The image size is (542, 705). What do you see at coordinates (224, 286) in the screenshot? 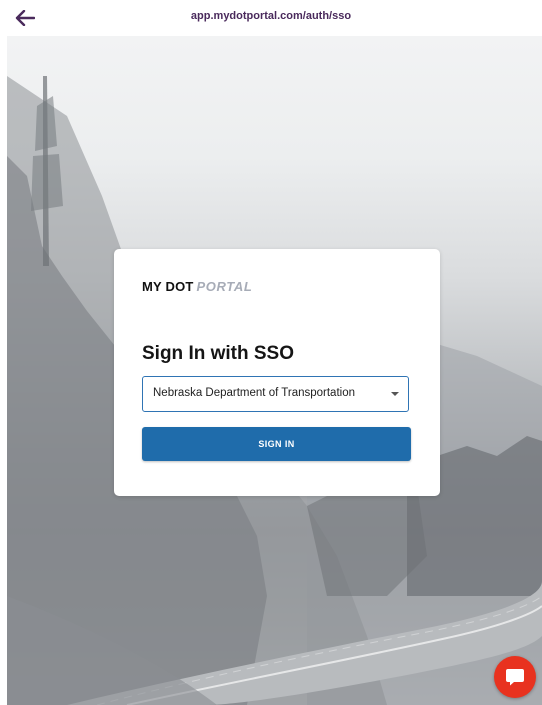
I see `logo-text-portal: PORTAL` at bounding box center [224, 286].